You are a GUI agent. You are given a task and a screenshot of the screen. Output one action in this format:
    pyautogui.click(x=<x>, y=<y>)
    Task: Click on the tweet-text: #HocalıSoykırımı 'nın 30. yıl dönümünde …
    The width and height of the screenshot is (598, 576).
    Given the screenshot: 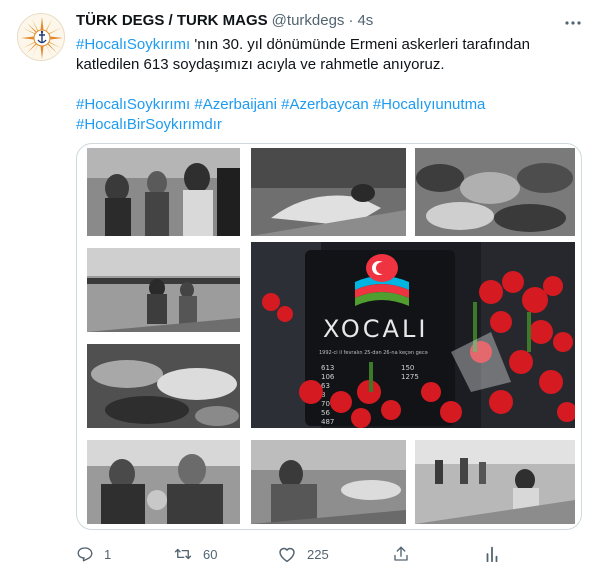 What is the action you would take?
    pyautogui.click(x=326, y=85)
    